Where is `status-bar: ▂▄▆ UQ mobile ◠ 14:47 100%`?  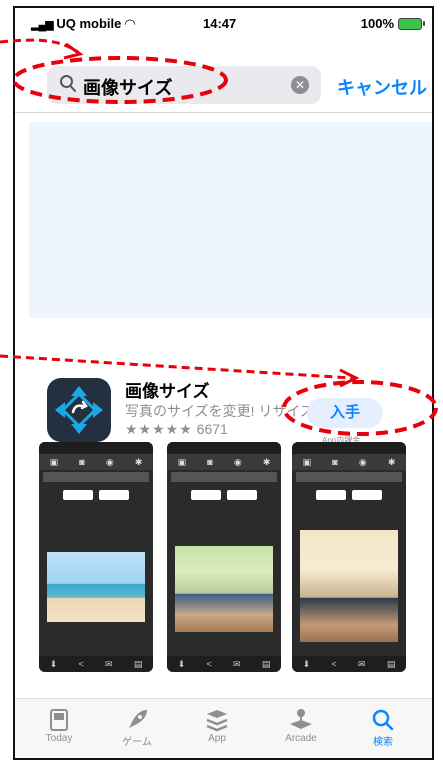
status-bar: ▂▄▆ UQ mobile ◠ 14:47 100% is located at coordinates (223, 22).